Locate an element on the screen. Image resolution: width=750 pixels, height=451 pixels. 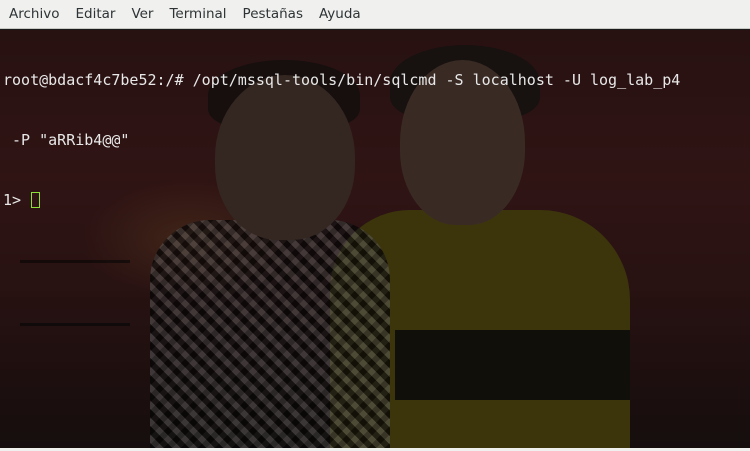
menu-pestanas: Pestañas is located at coordinates (273, 14).